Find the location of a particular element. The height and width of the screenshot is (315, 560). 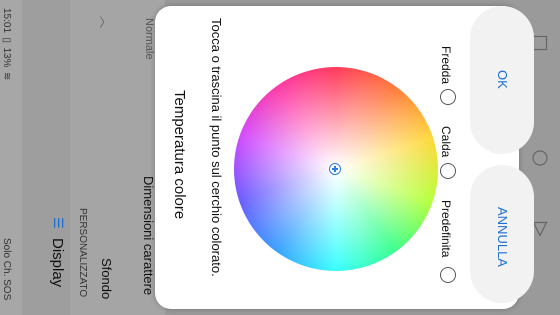

ok-button-label: OK is located at coordinates (502, 79).